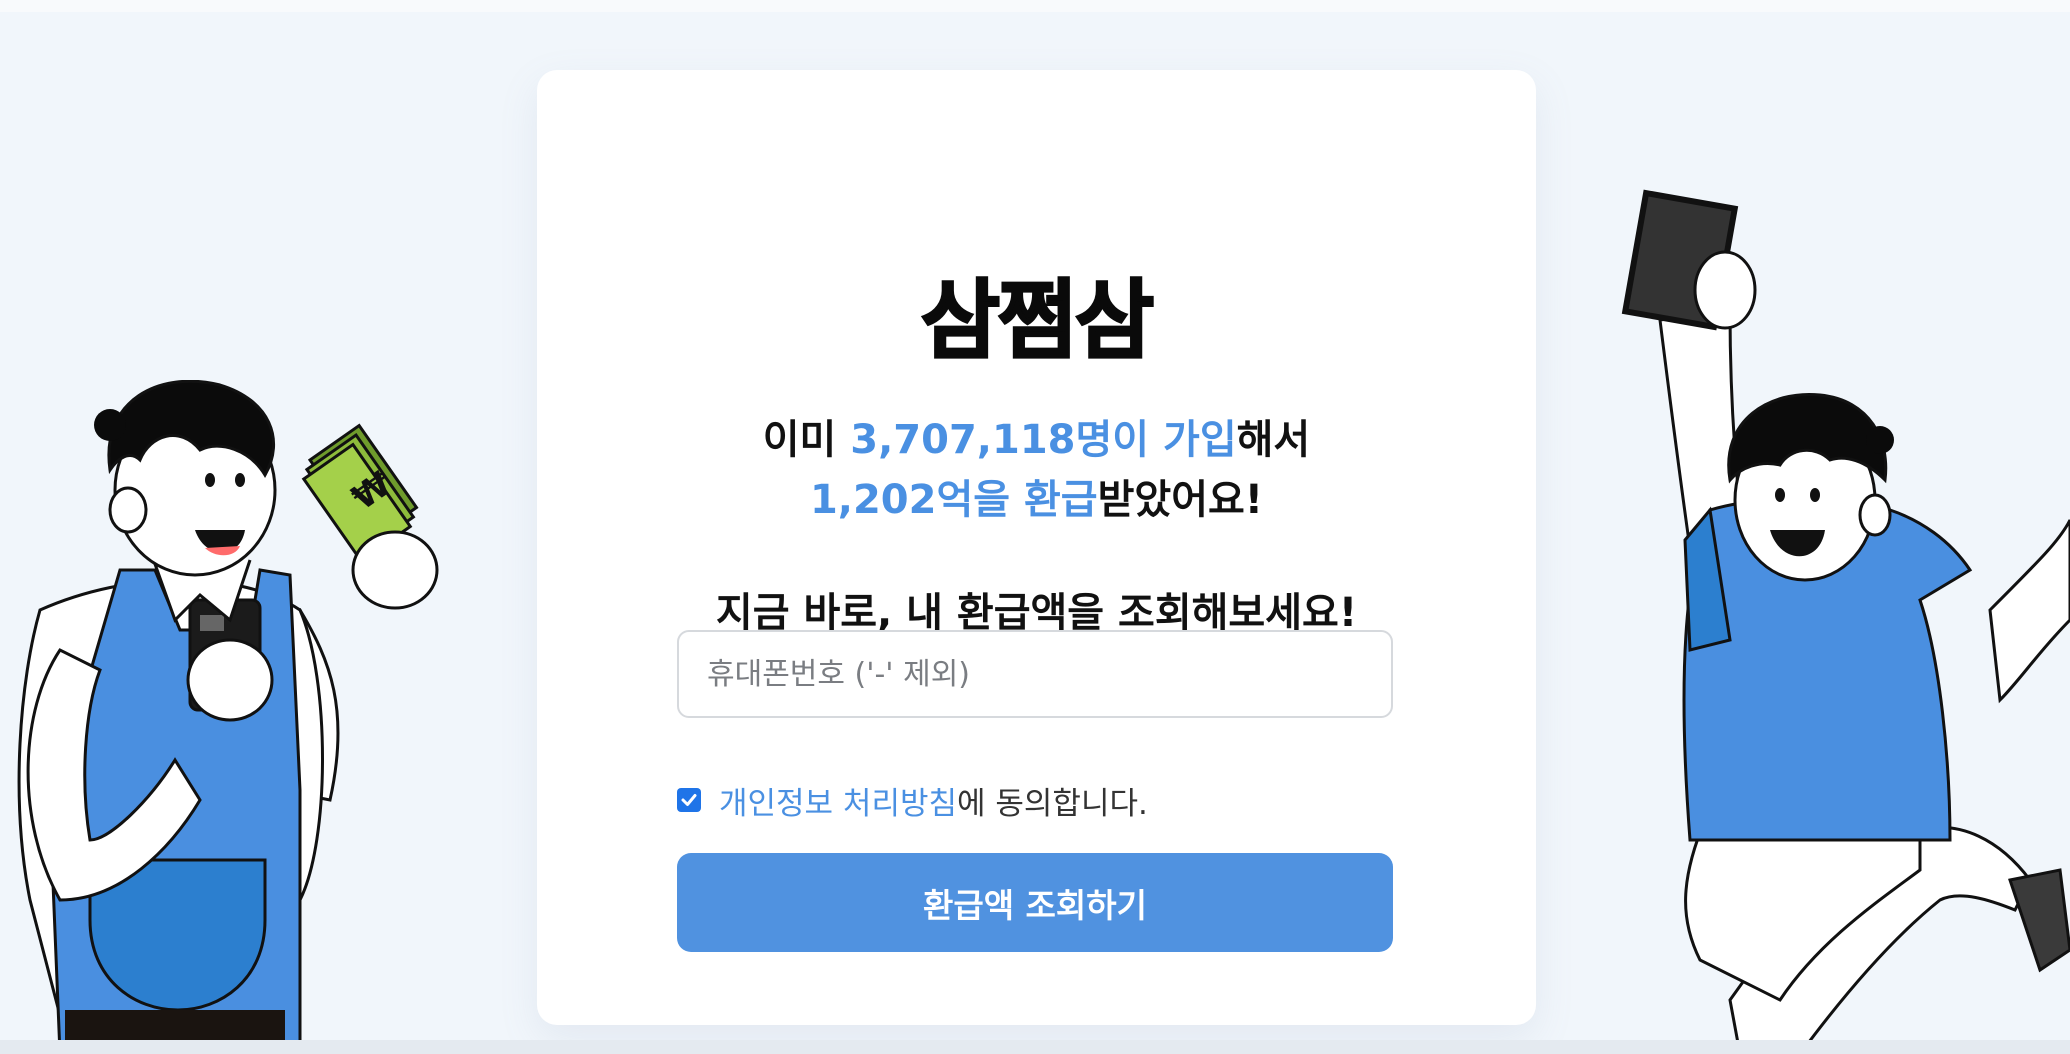 The image size is (2070, 1054). What do you see at coordinates (1043, 440) in the screenshot?
I see `members-count: 3,707,118명이 가입` at bounding box center [1043, 440].